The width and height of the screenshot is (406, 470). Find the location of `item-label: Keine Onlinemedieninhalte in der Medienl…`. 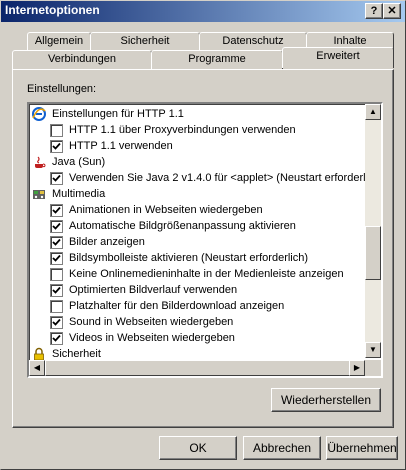

item-label: Keine Onlinemedieninhalte in der Medienl… is located at coordinates (206, 274).